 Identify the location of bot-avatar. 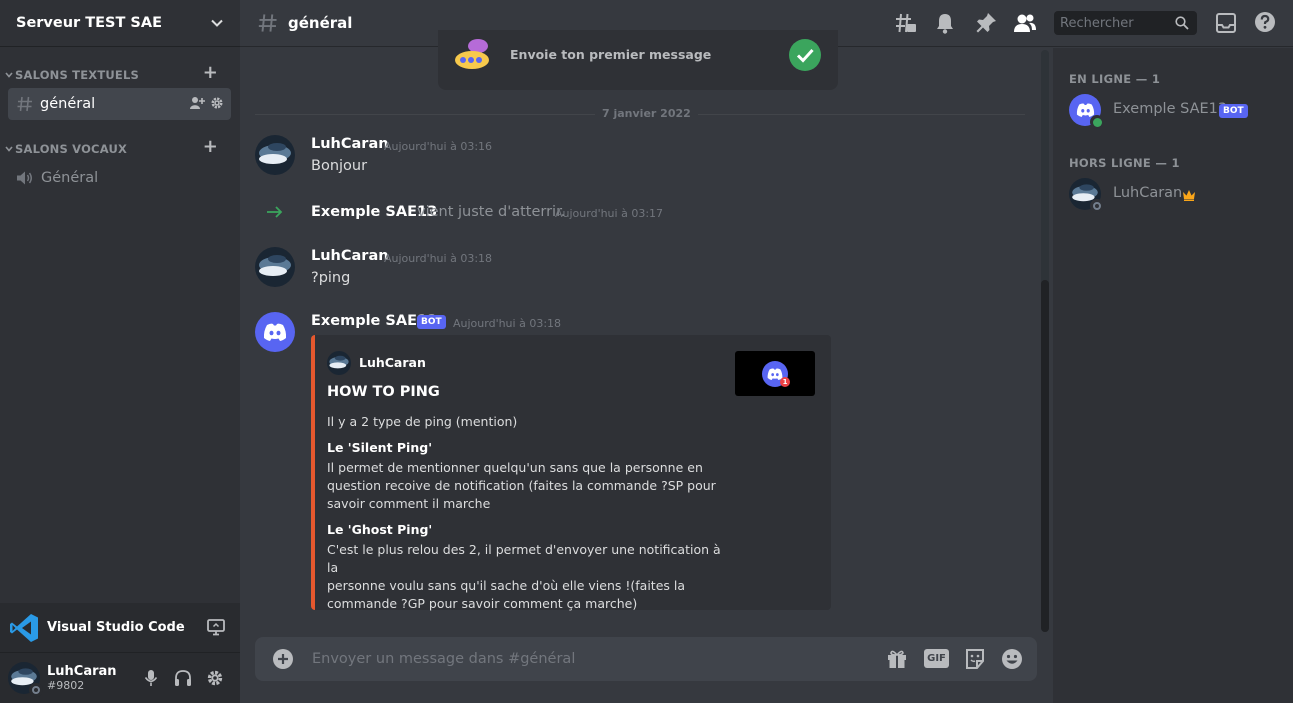
(275, 332).